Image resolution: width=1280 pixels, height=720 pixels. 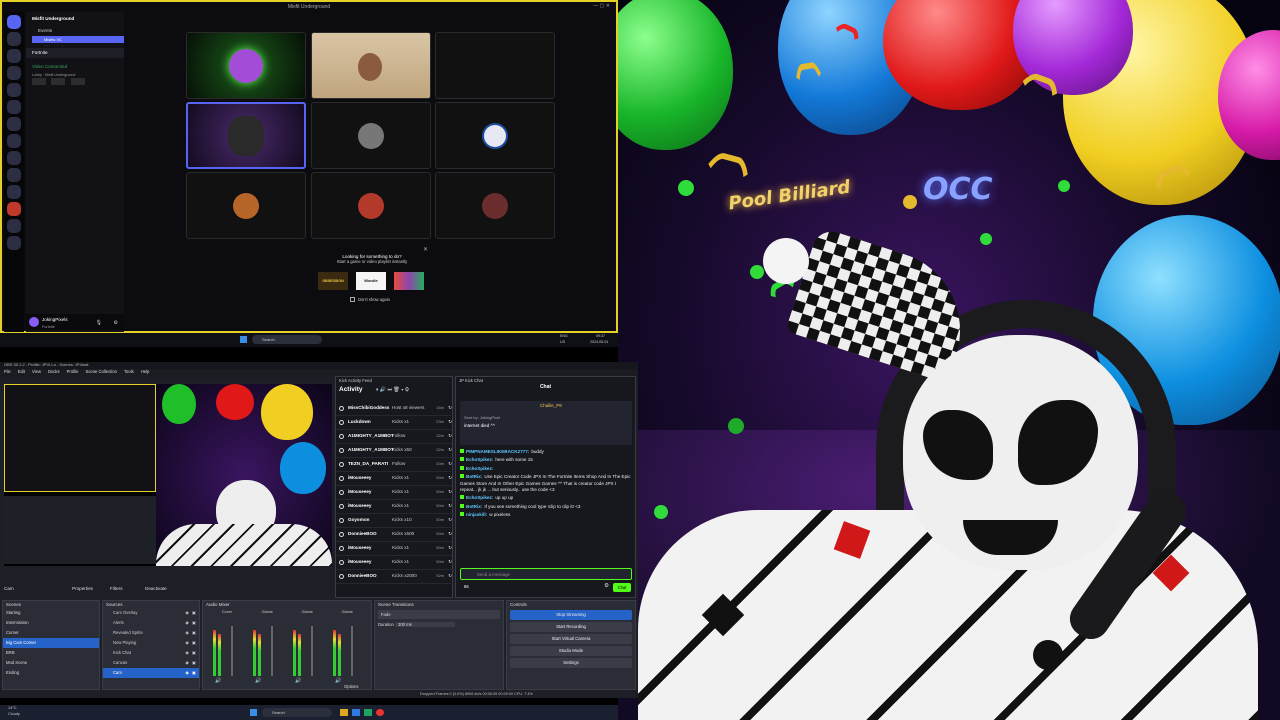 What do you see at coordinates (77, 81) in the screenshot?
I see `activity-button` at bounding box center [77, 81].